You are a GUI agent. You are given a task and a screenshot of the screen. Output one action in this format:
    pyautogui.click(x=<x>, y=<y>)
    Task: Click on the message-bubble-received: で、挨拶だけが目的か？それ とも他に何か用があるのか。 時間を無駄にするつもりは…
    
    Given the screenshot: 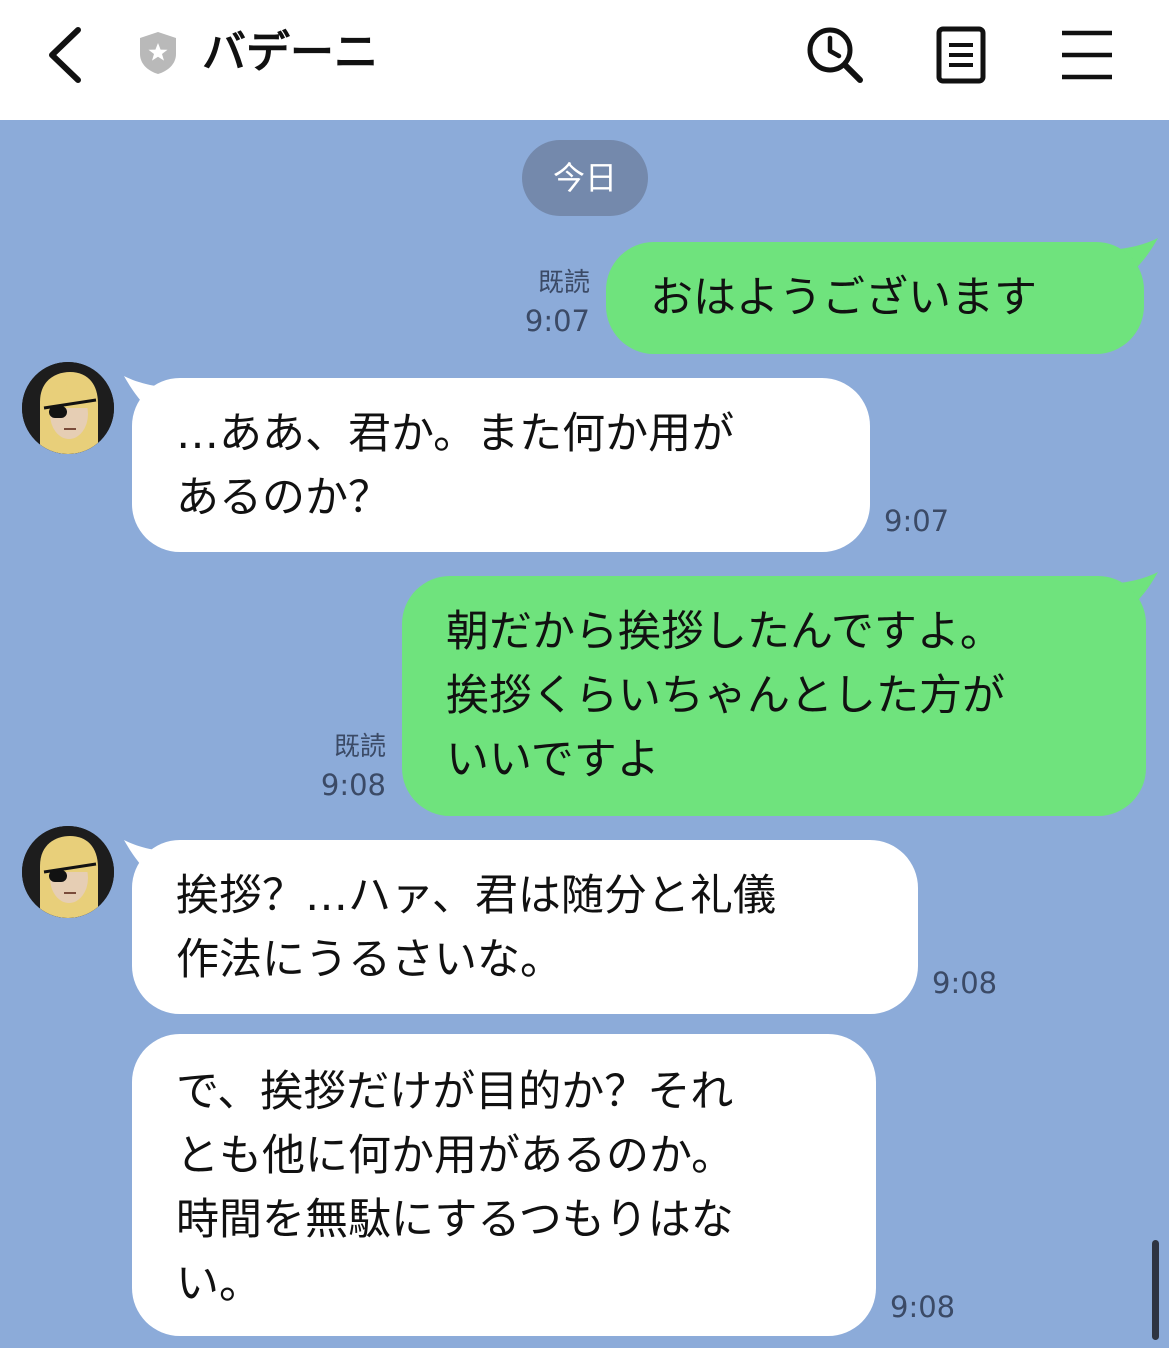 What is the action you would take?
    pyautogui.click(x=504, y=1185)
    